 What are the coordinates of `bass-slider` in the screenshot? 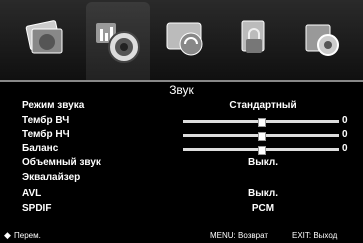 It's located at (261, 136).